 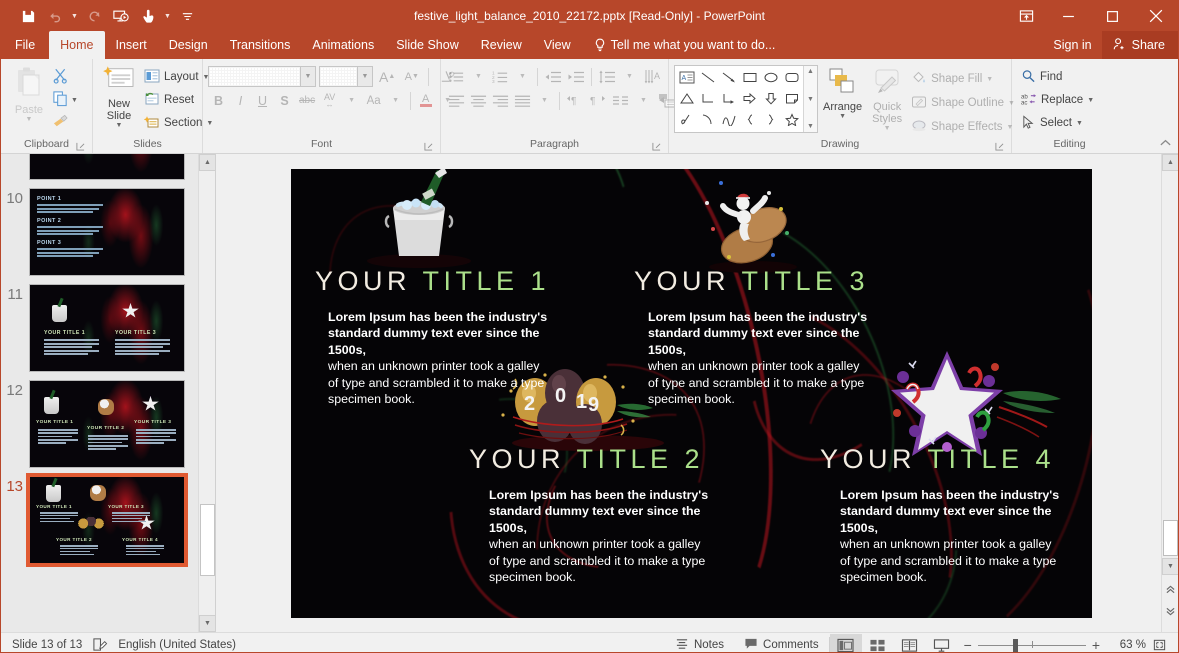 I want to click on shape-curve-icon, so click(x=728, y=119).